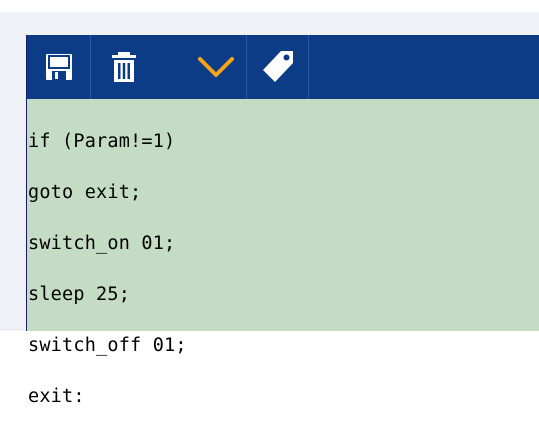 The width and height of the screenshot is (539, 441). What do you see at coordinates (79, 294) in the screenshot?
I see `code-line: sleep 25;` at bounding box center [79, 294].